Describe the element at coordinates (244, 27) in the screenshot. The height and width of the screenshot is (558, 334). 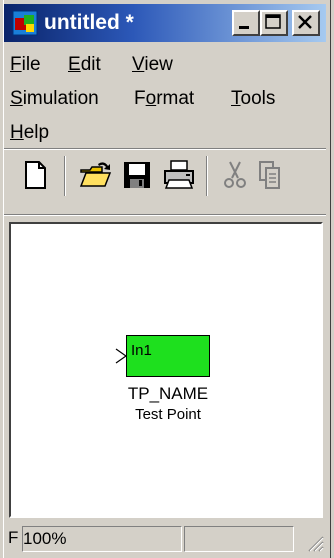
I see `minimize-icon` at that location.